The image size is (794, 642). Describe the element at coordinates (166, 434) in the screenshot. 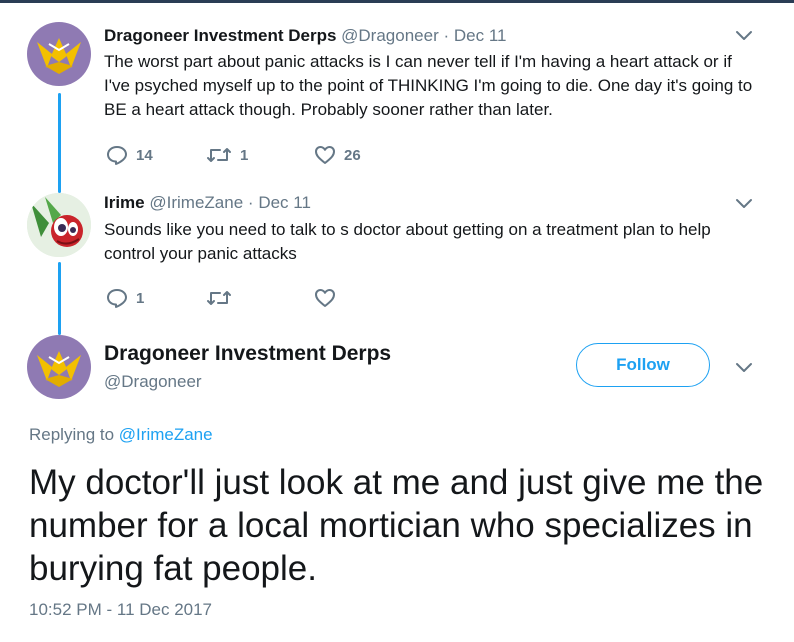

I see `replying-to-link: @IrimeZane` at that location.